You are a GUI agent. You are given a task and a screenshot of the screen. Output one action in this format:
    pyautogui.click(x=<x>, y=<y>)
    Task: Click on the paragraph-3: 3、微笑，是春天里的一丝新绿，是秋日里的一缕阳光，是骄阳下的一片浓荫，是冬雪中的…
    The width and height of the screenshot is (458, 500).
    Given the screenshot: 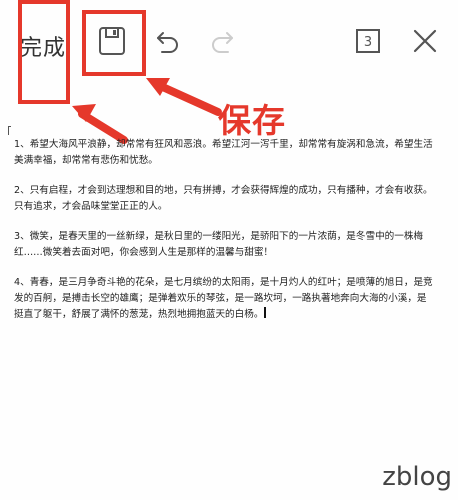 What is the action you would take?
    pyautogui.click(x=224, y=245)
    